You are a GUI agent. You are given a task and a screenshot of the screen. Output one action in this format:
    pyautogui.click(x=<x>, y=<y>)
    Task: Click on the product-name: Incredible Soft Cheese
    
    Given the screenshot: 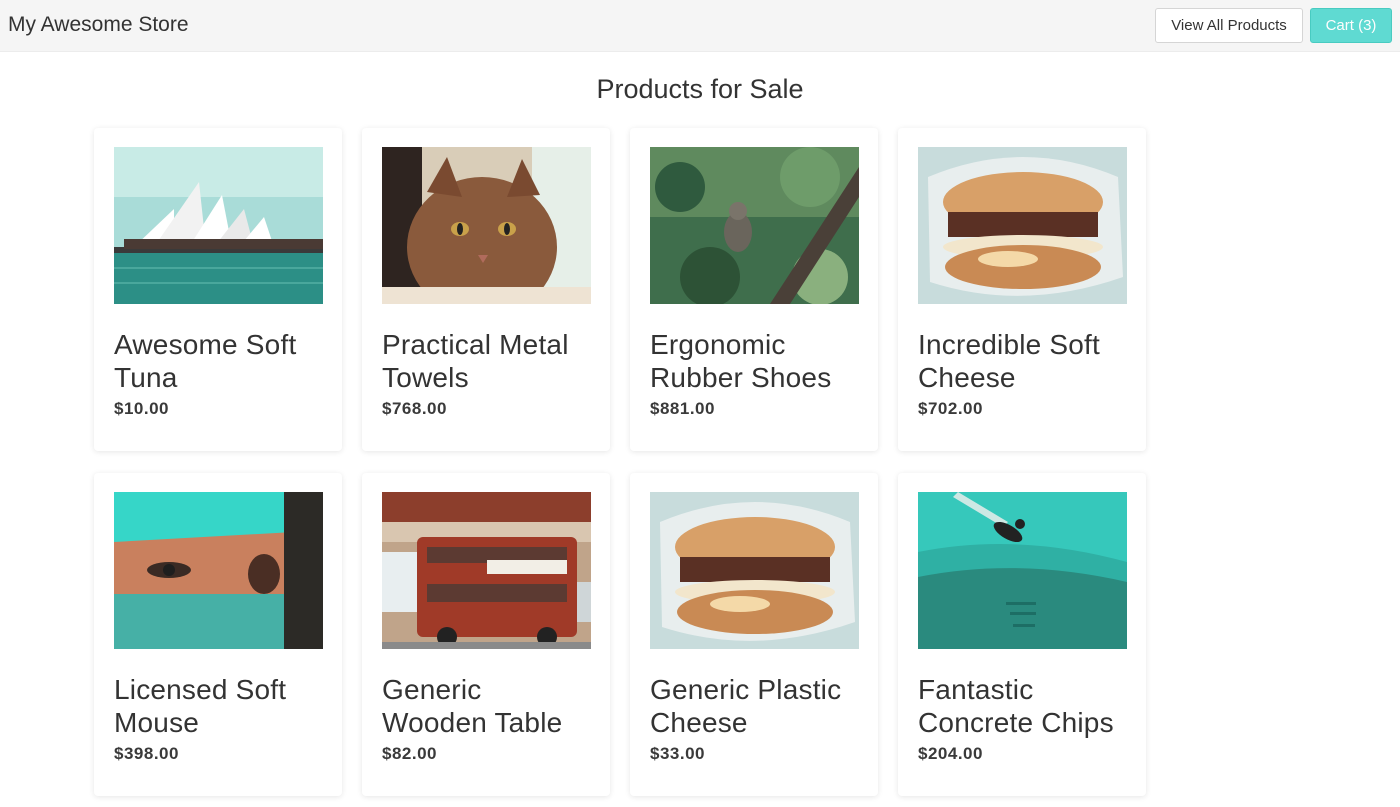 What is the action you would take?
    pyautogui.click(x=1022, y=361)
    